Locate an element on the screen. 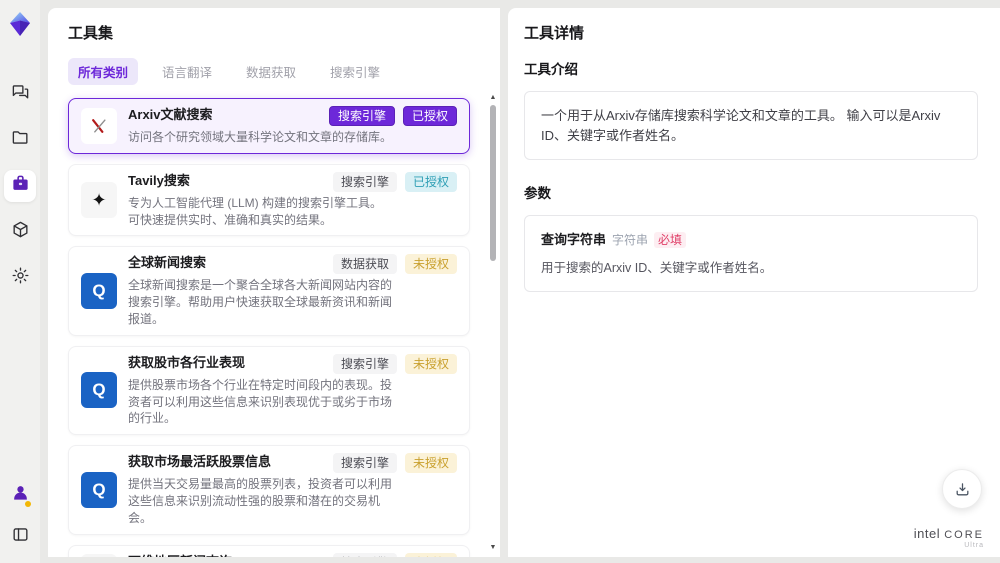 The width and height of the screenshot is (1000, 563). tool-name: 获取股市各行业表现 is located at coordinates (187, 362).